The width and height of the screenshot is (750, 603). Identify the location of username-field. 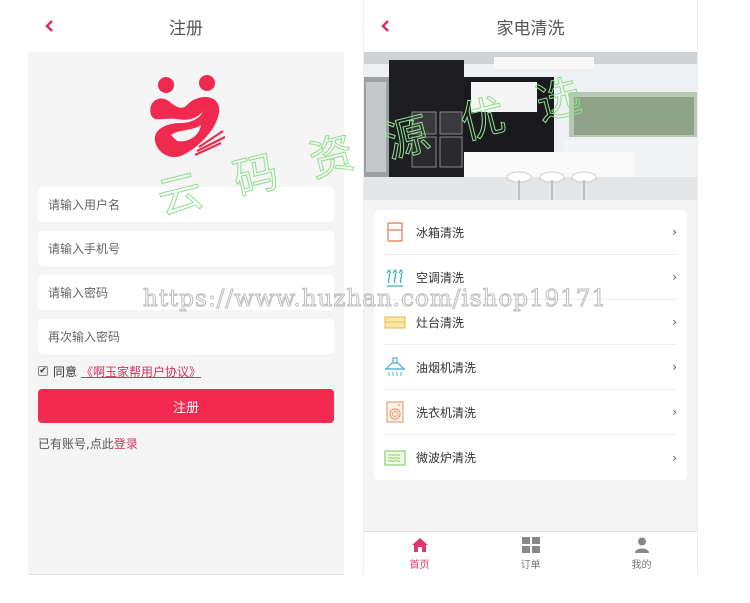
(186, 204).